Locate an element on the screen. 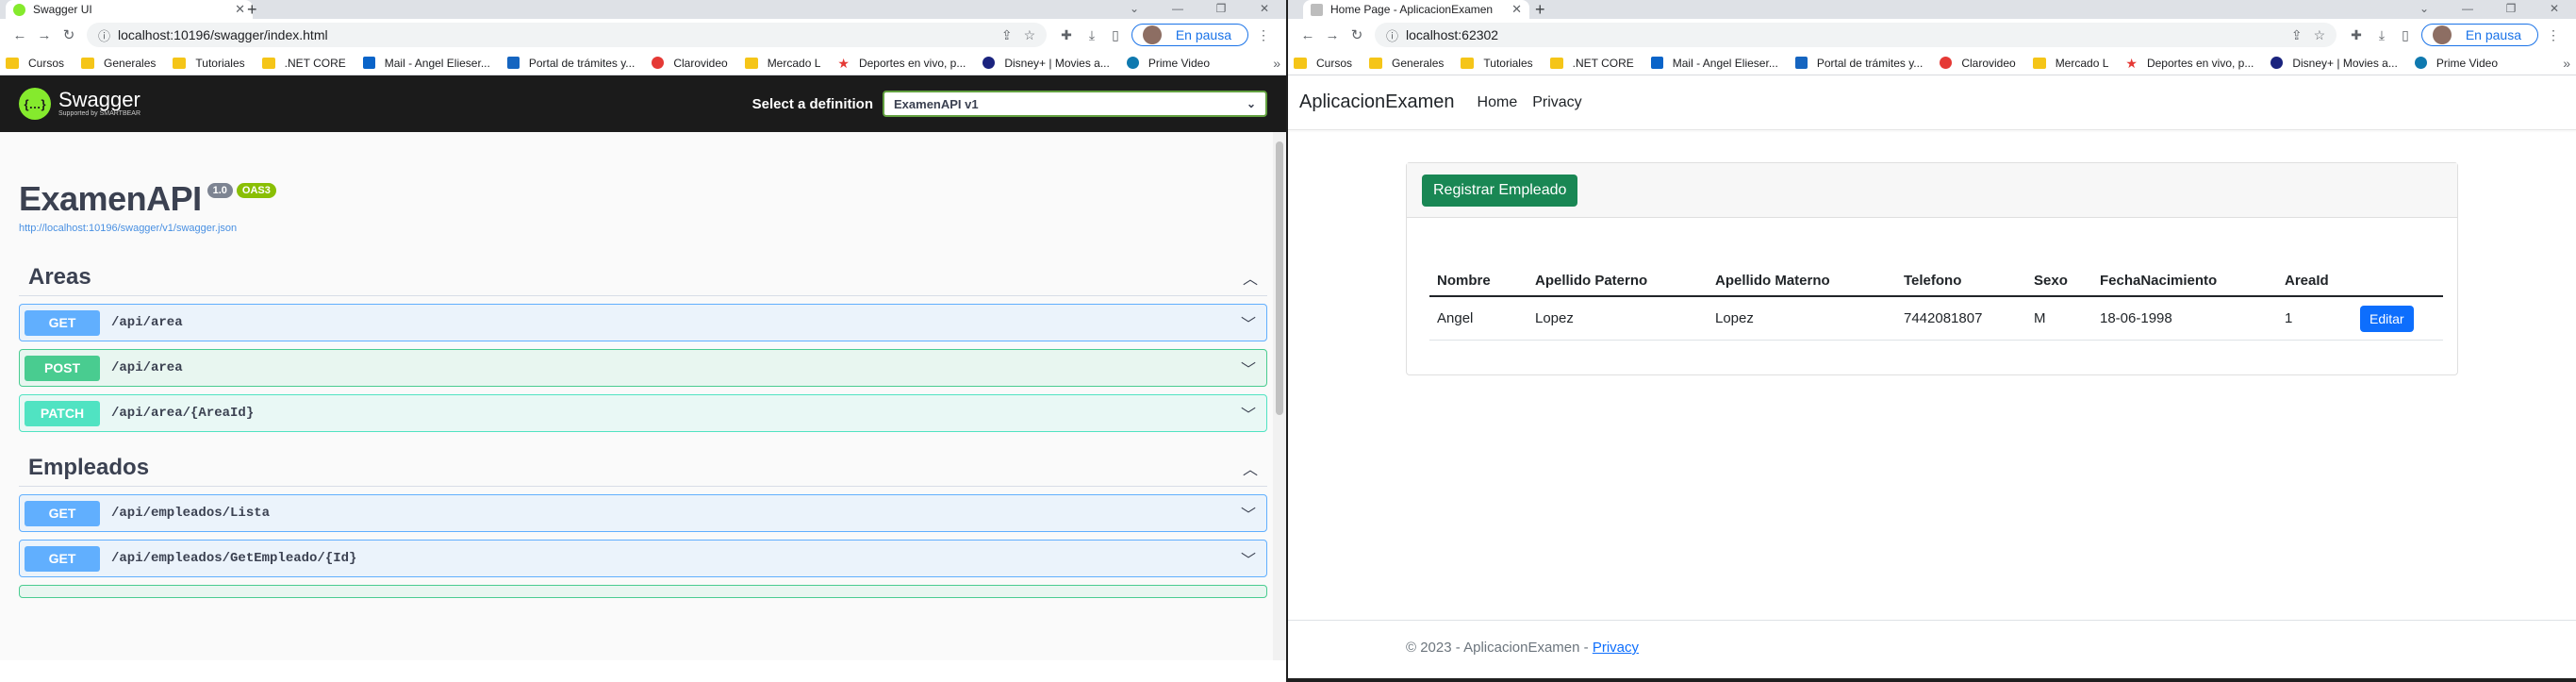 The image size is (2576, 682). scrollbar is located at coordinates (1279, 396).